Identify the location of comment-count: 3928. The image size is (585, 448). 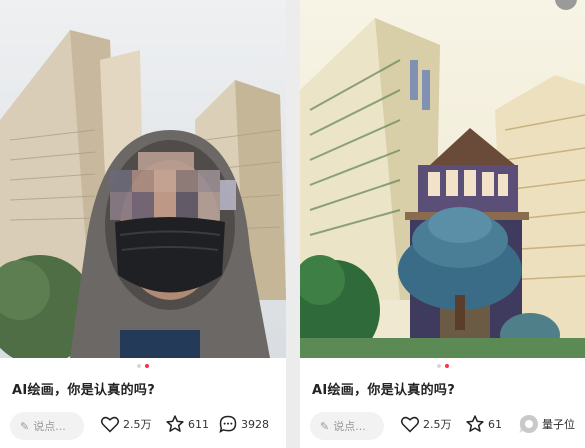
(255, 424).